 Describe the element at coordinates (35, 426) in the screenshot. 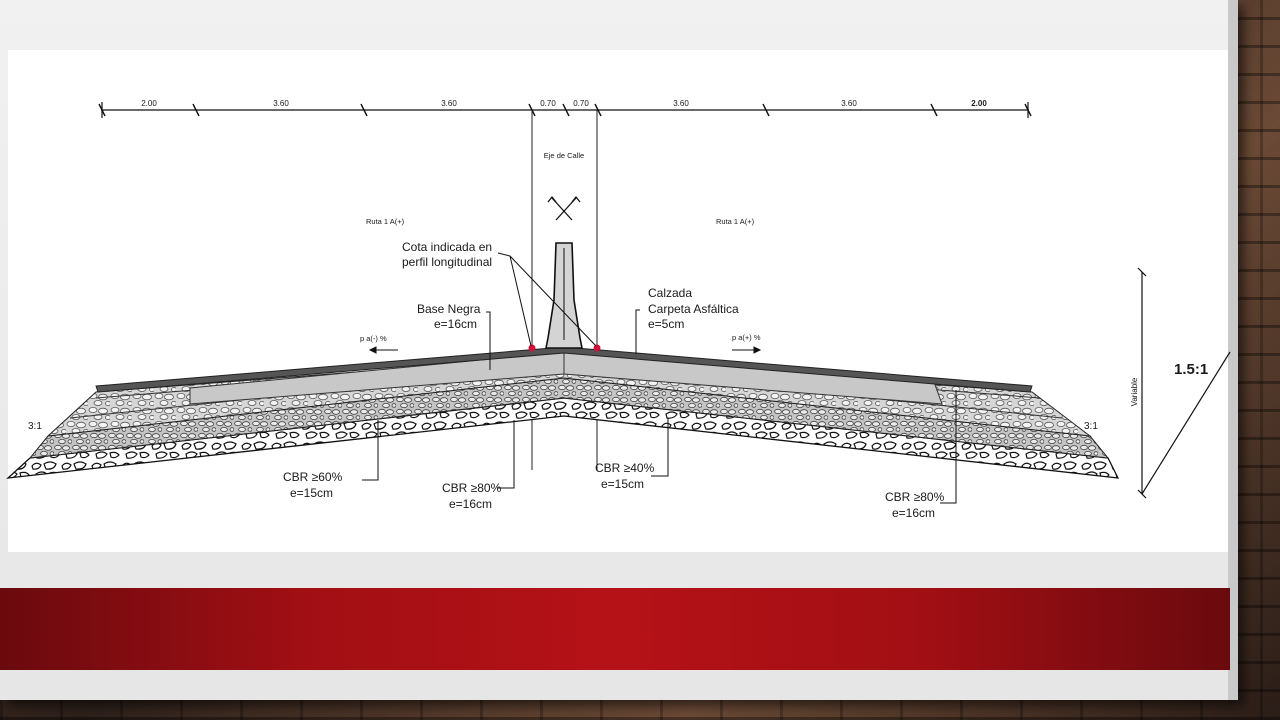

I see `ratio-label-left: 3:1` at that location.